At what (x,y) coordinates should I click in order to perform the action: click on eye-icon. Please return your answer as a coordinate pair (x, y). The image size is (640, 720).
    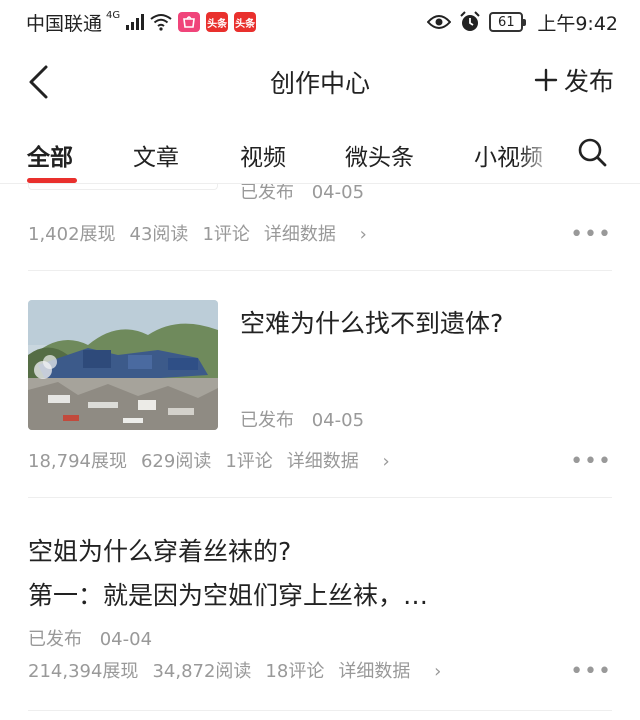
    Looking at the image, I should click on (439, 22).